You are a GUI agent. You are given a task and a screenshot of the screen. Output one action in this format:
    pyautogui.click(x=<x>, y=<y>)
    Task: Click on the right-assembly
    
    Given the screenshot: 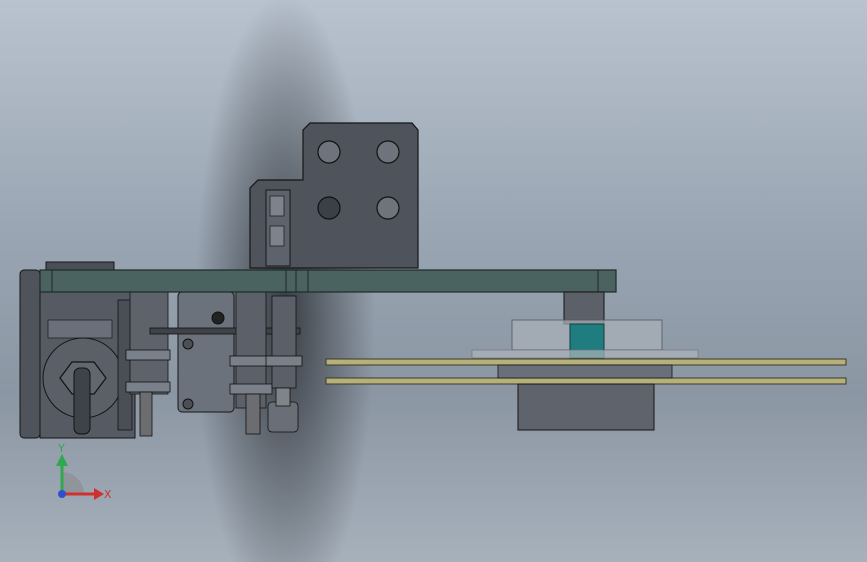 What is the action you would take?
    pyautogui.click(x=586, y=361)
    